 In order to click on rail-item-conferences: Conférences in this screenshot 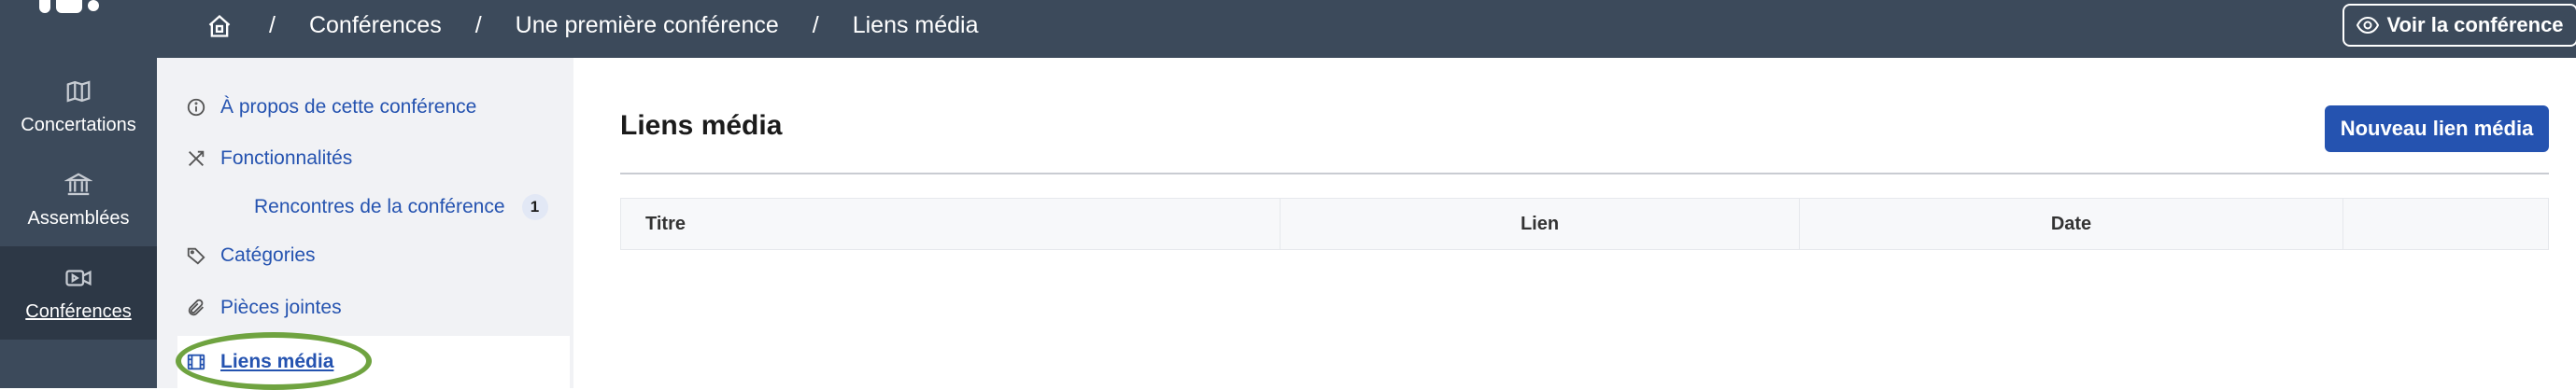, I will do `click(78, 293)`.